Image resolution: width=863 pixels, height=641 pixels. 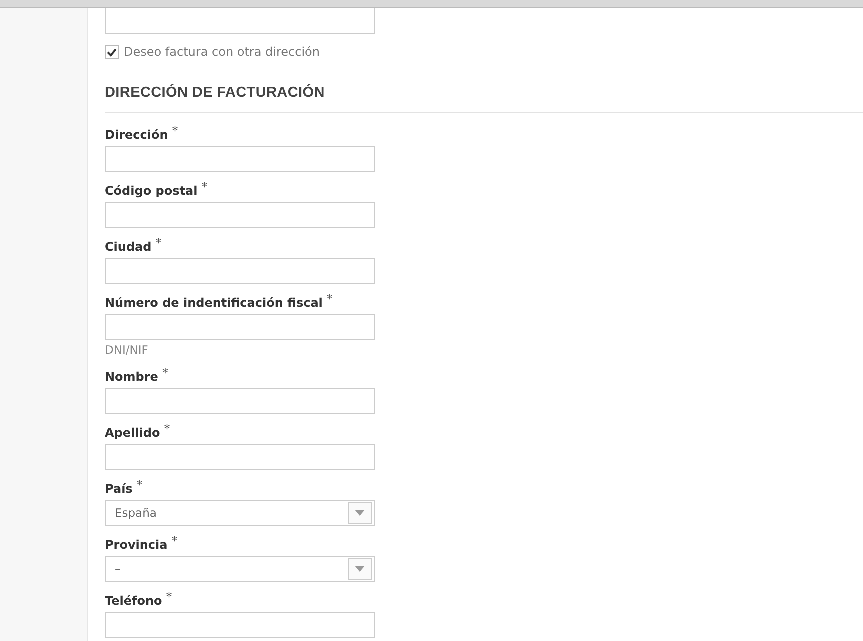 I want to click on checkbox-label: Deseo factura con otra dirección, so click(x=222, y=52).